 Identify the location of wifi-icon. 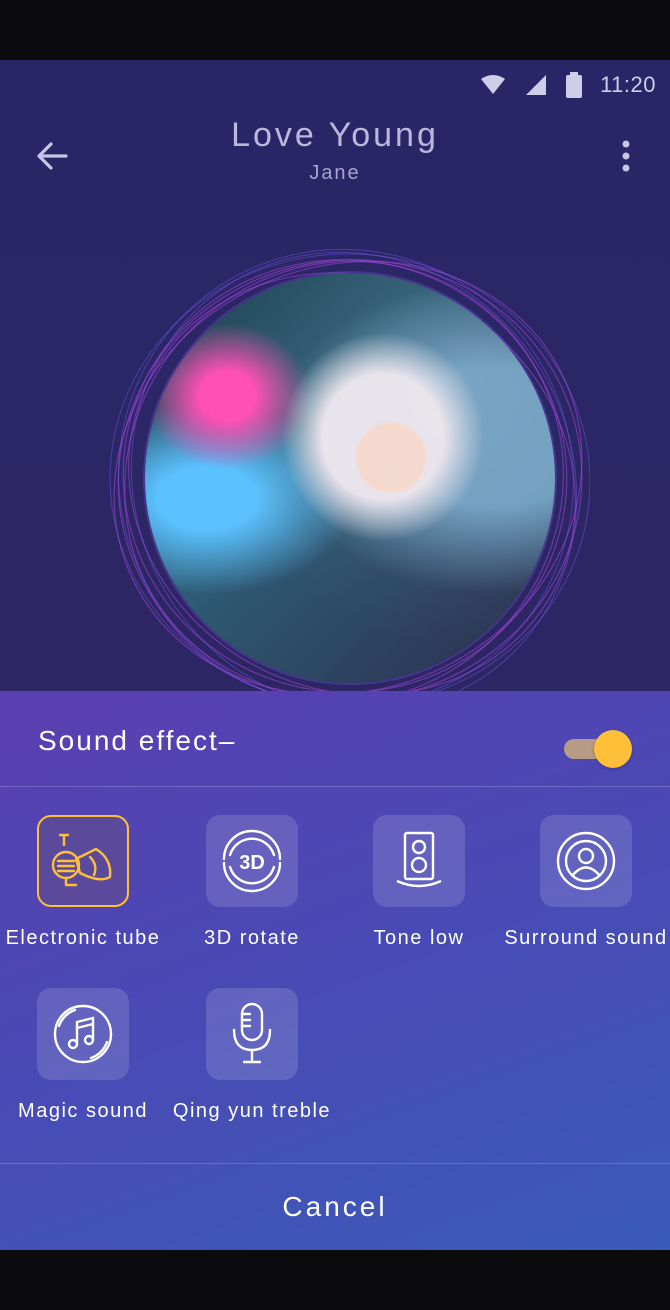
(493, 85).